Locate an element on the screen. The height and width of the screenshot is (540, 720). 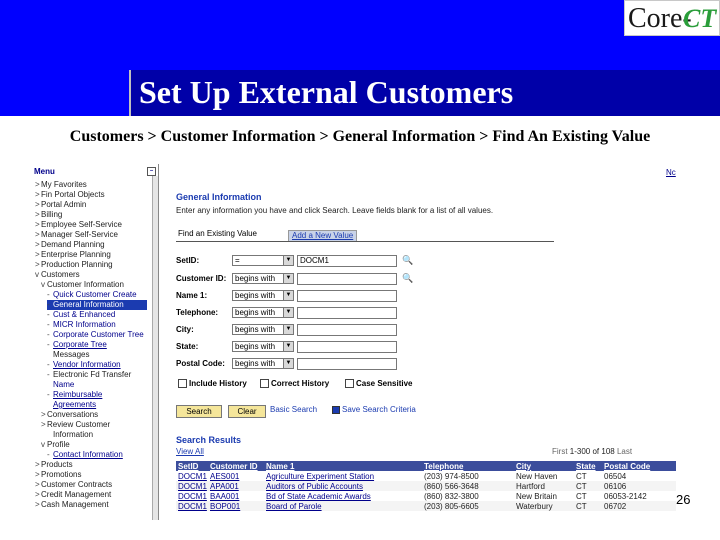
column-header: Telephone is located at coordinates (468, 466).